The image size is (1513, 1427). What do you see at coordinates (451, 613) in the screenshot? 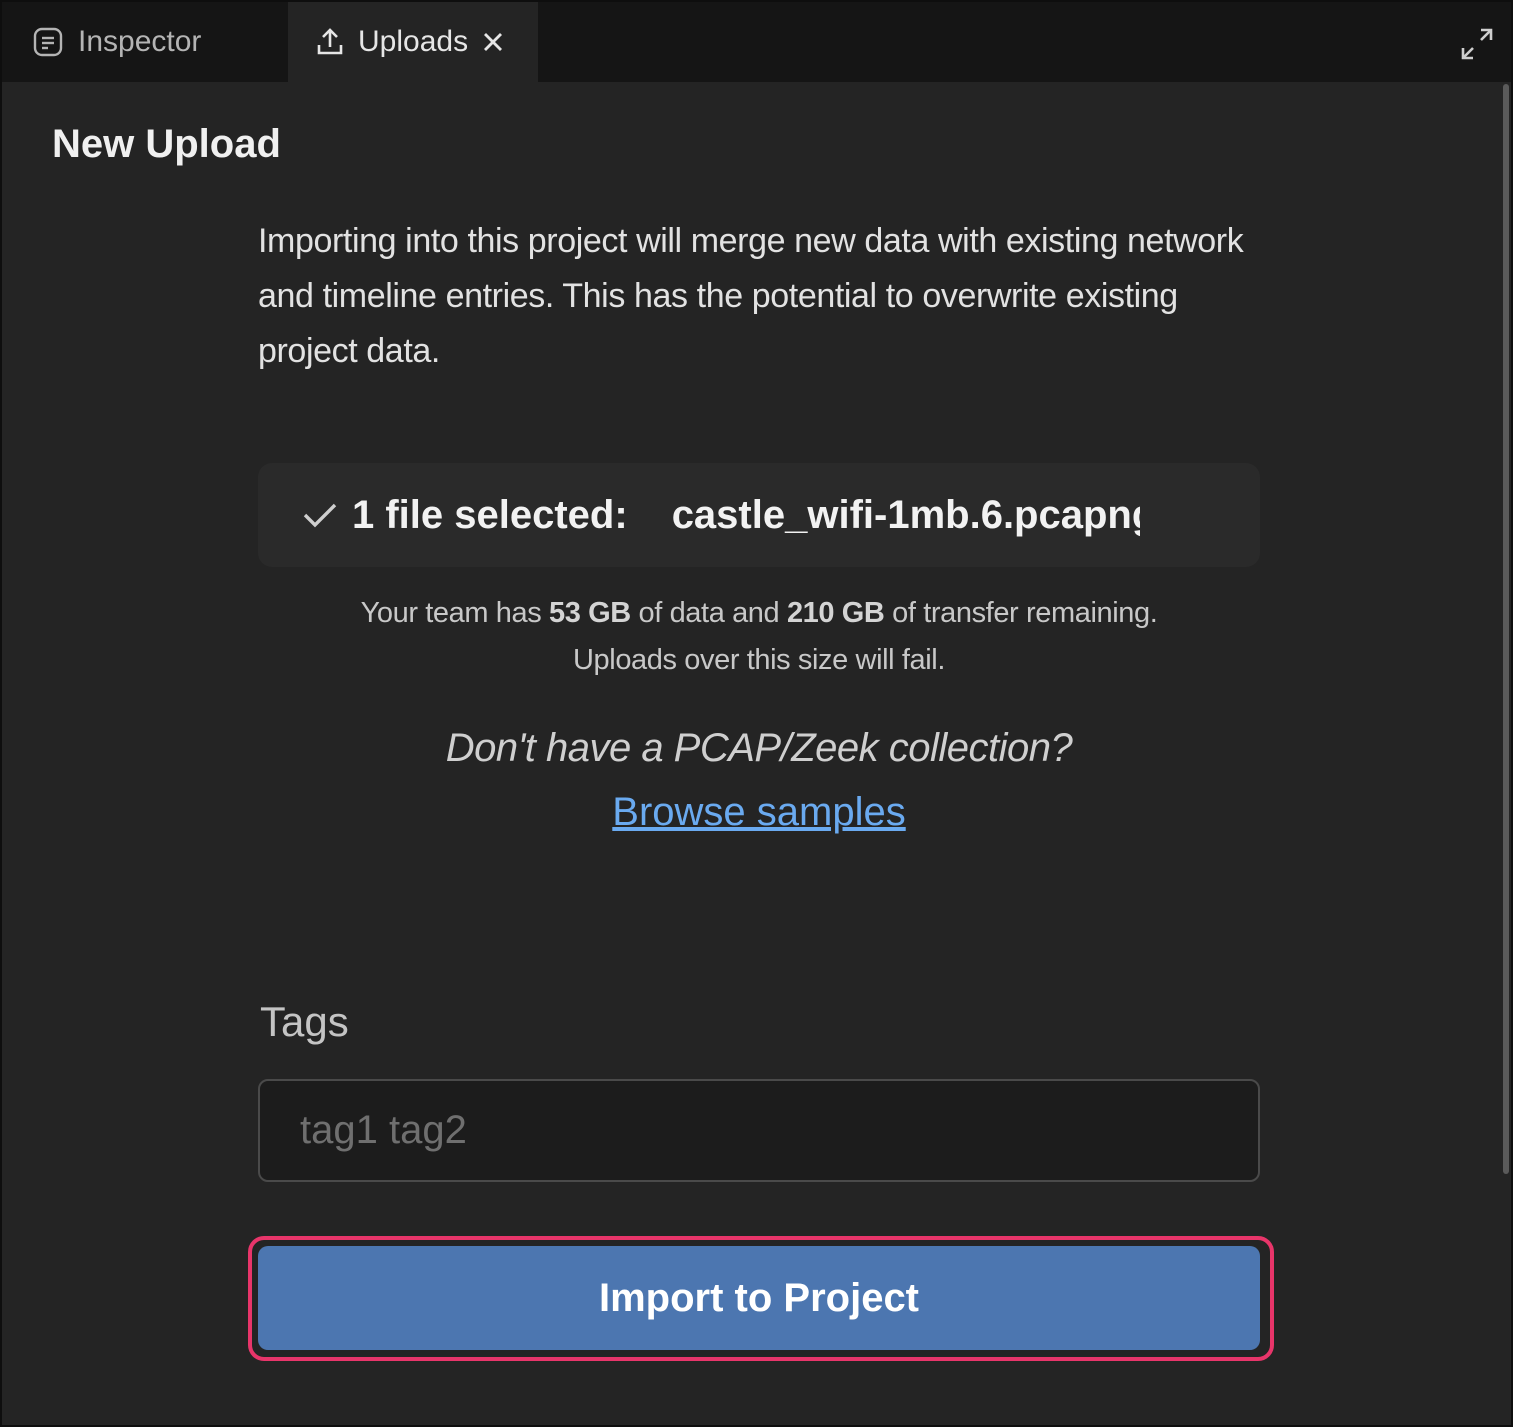
I see `quota-prefix: Your team has` at bounding box center [451, 613].